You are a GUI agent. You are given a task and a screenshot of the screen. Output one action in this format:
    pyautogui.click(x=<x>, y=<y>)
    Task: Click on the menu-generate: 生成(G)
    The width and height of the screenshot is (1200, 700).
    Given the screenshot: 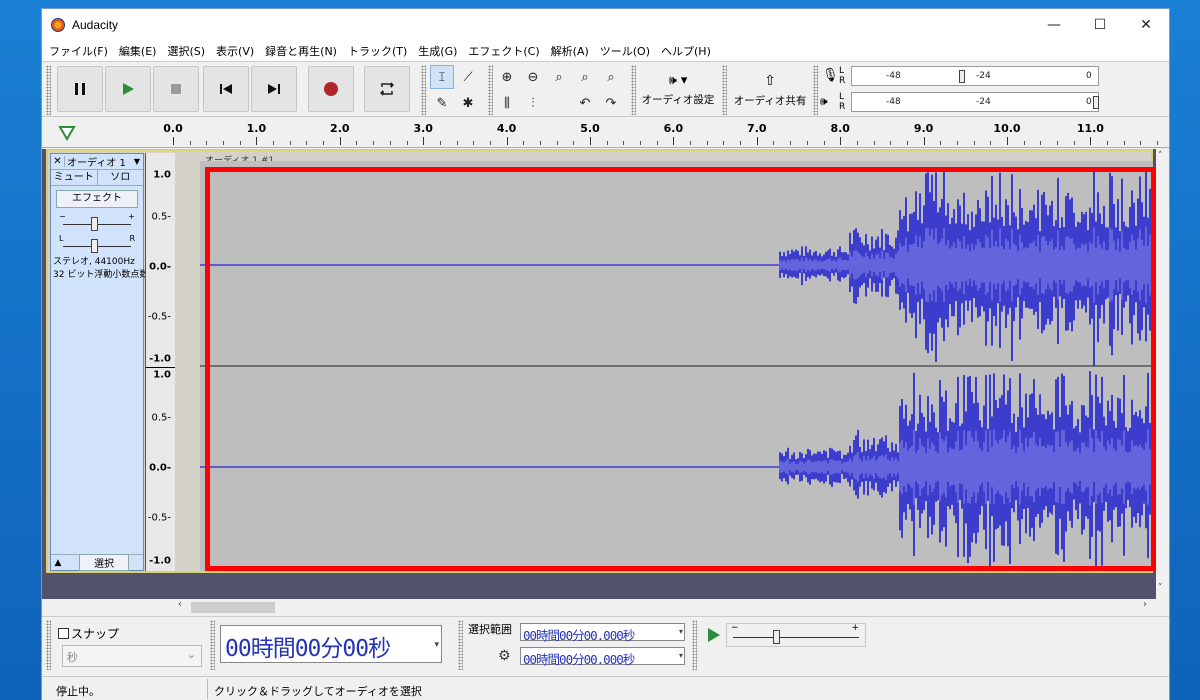 What is the action you would take?
    pyautogui.click(x=437, y=51)
    